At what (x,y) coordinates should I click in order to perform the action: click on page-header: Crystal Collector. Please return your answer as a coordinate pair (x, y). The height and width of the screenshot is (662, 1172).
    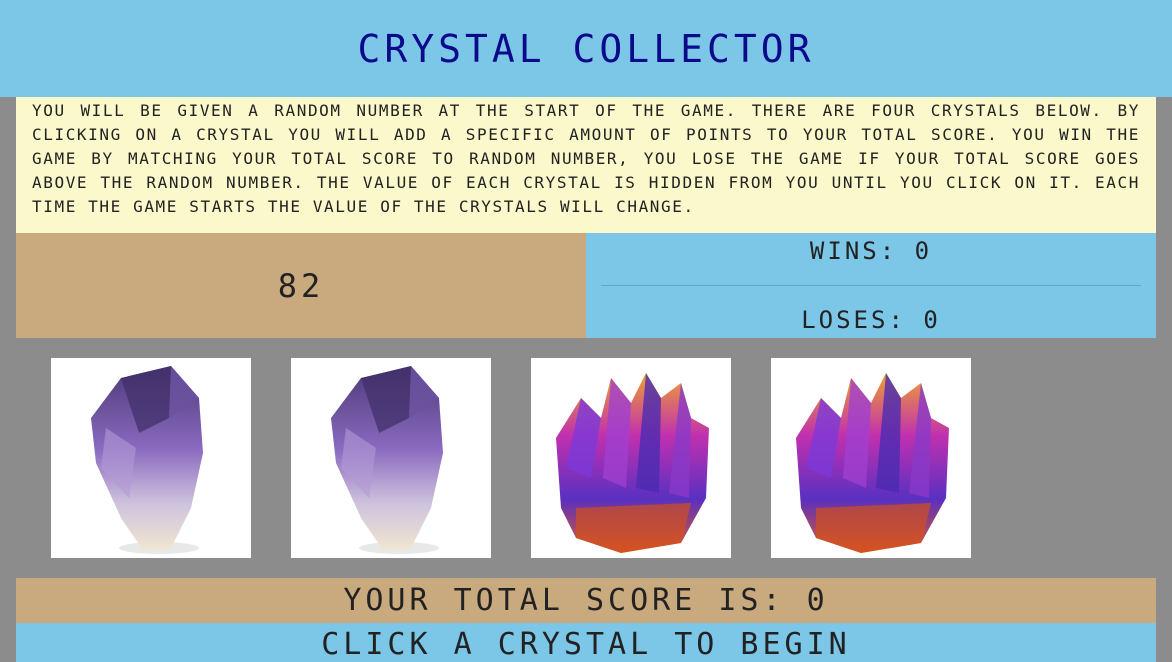
    Looking at the image, I should click on (586, 48).